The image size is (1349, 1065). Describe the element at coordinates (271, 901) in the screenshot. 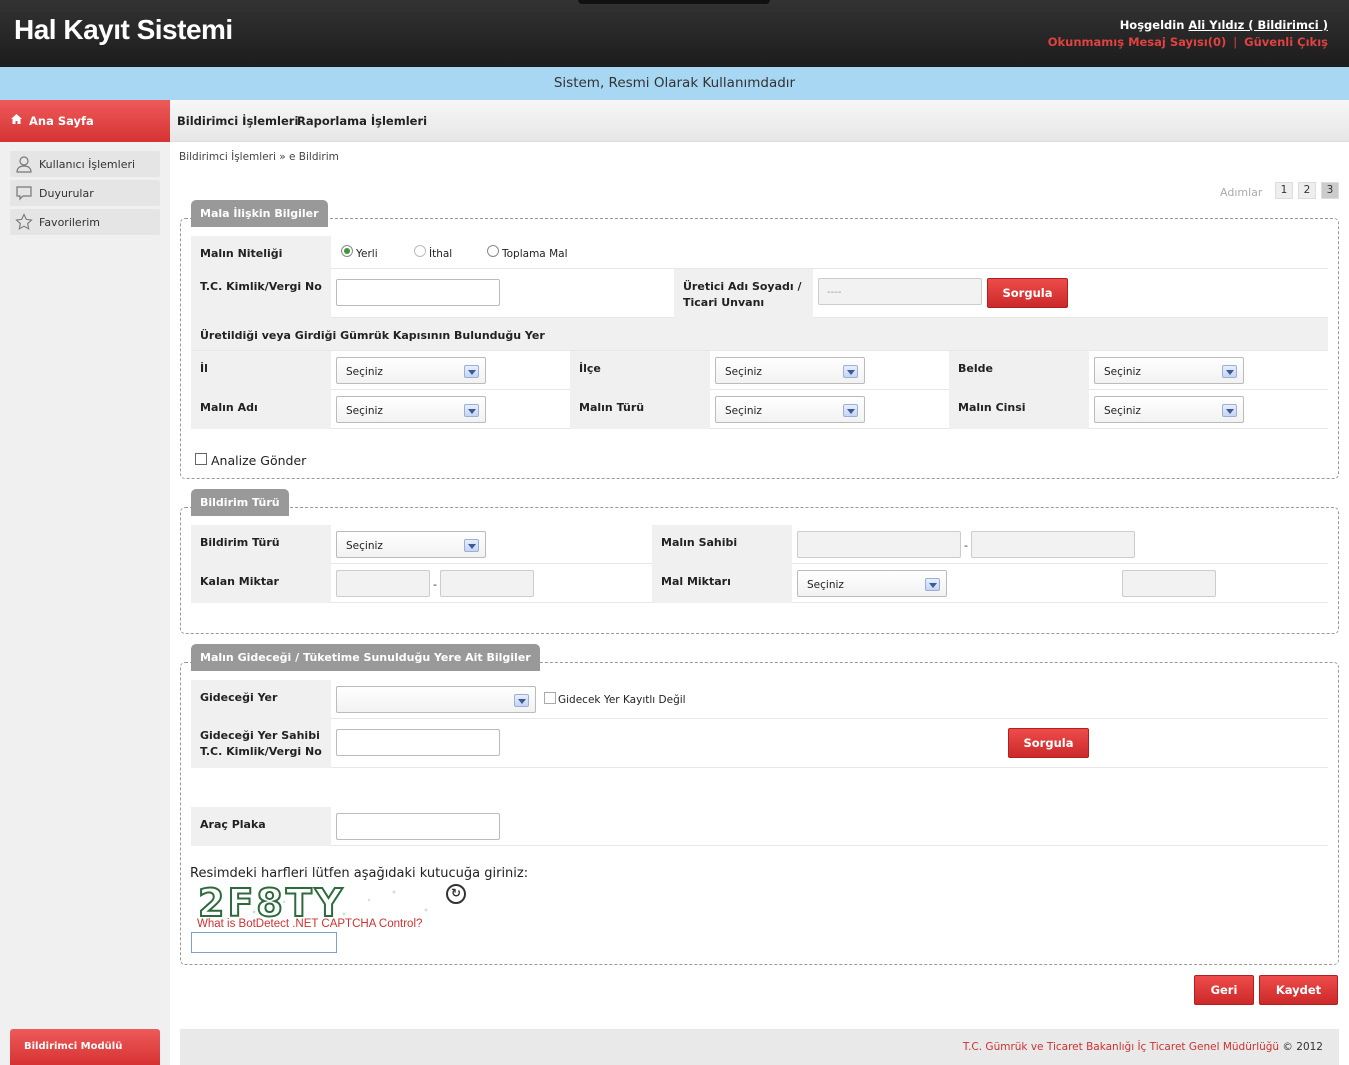

I see `captcha-text: 2F8TY` at that location.